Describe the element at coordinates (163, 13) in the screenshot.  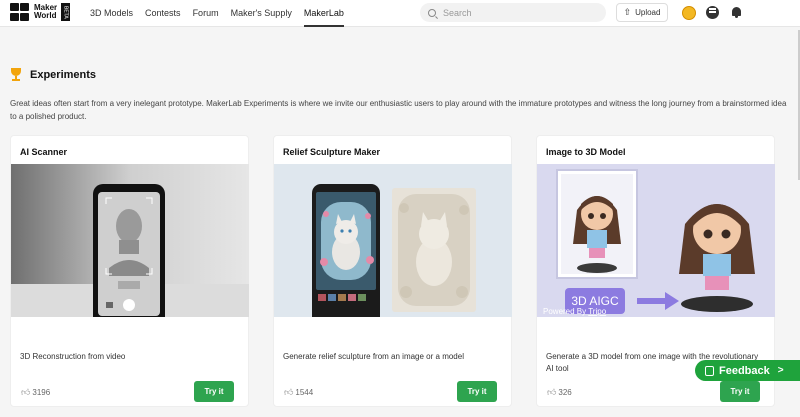
I see `nav-link-contests: Contests` at that location.